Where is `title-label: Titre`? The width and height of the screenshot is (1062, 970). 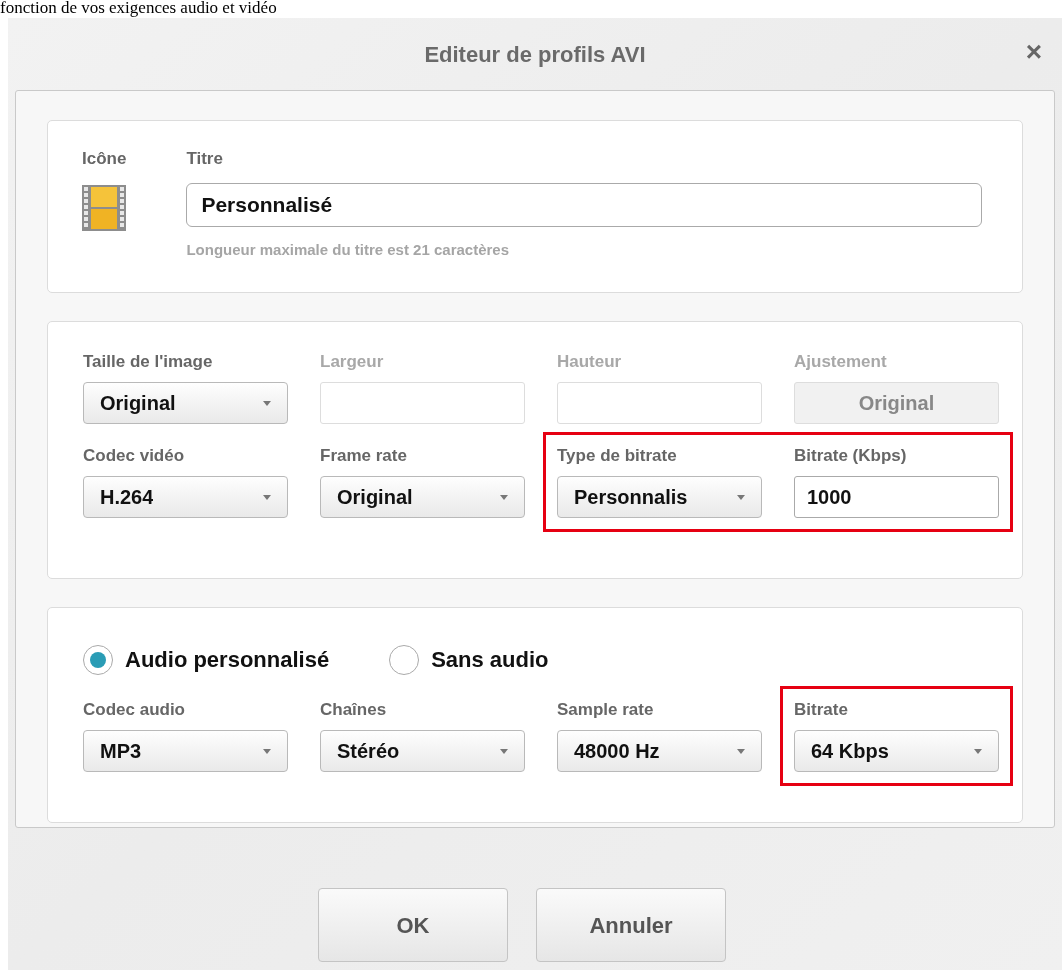
title-label: Titre is located at coordinates (205, 159).